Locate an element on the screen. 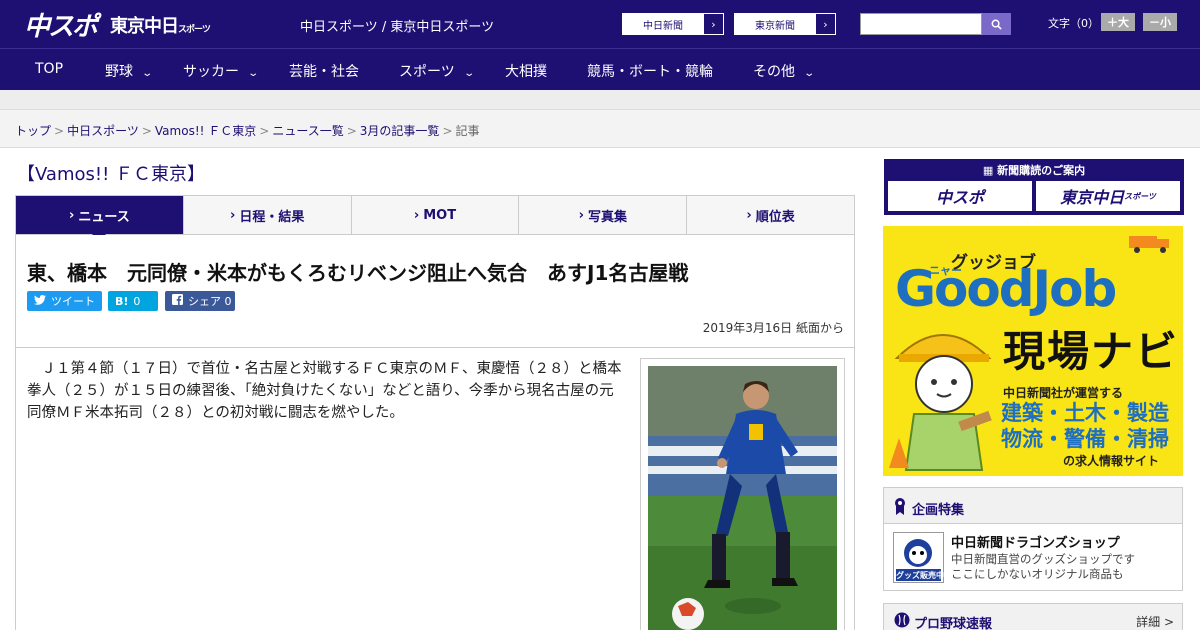 Image resolution: width=1200 pixels, height=630 pixels. nav-label: 野球 is located at coordinates (119, 72).